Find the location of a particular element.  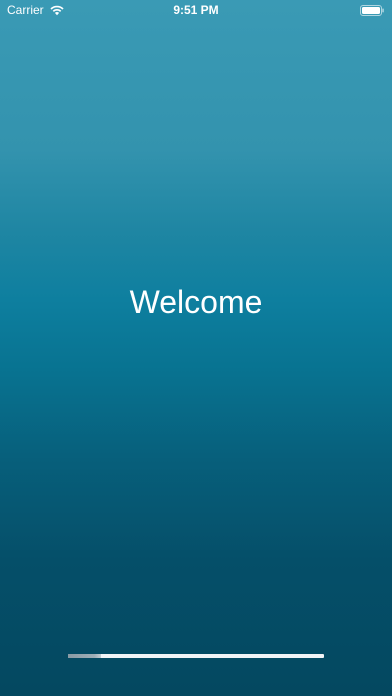

battery-icon is located at coordinates (372, 10).